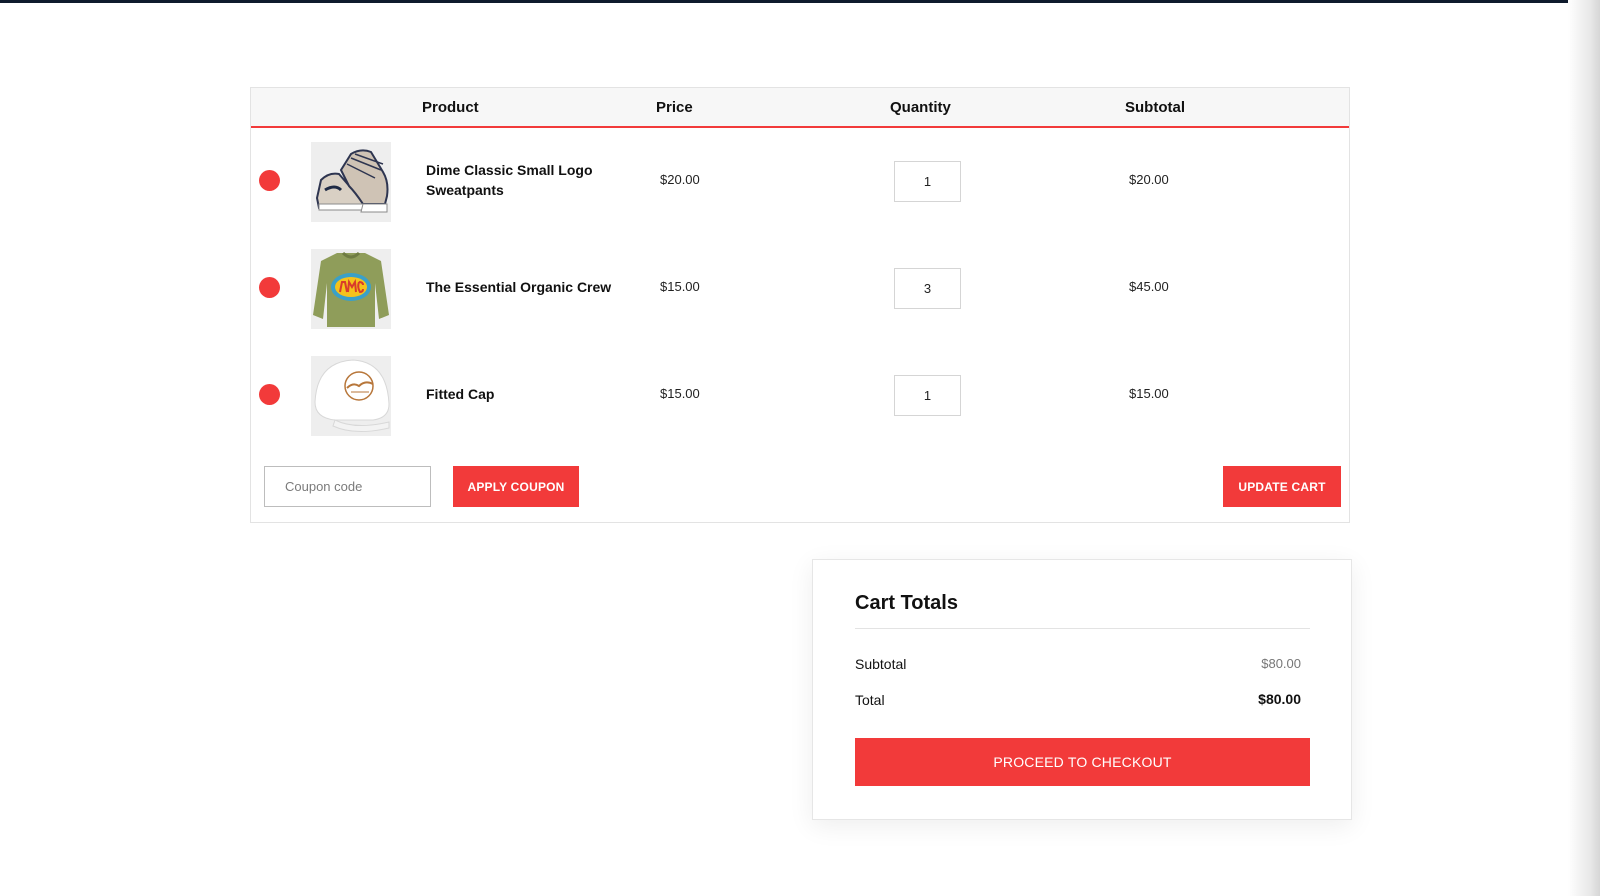  What do you see at coordinates (1282, 486) in the screenshot?
I see `update-cart-button: UPDATE CART` at bounding box center [1282, 486].